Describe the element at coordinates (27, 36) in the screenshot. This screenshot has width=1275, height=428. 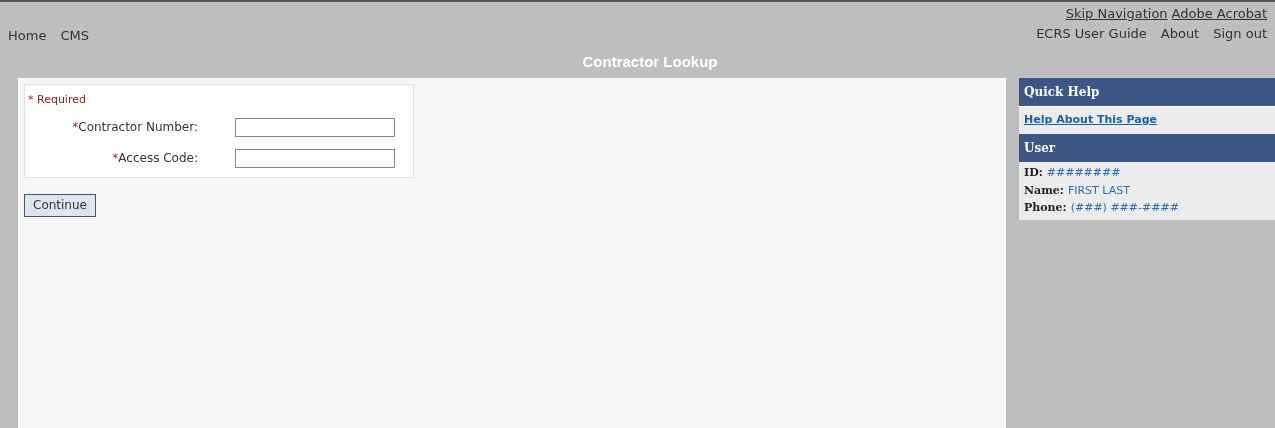
I see `nav-link: Home` at that location.